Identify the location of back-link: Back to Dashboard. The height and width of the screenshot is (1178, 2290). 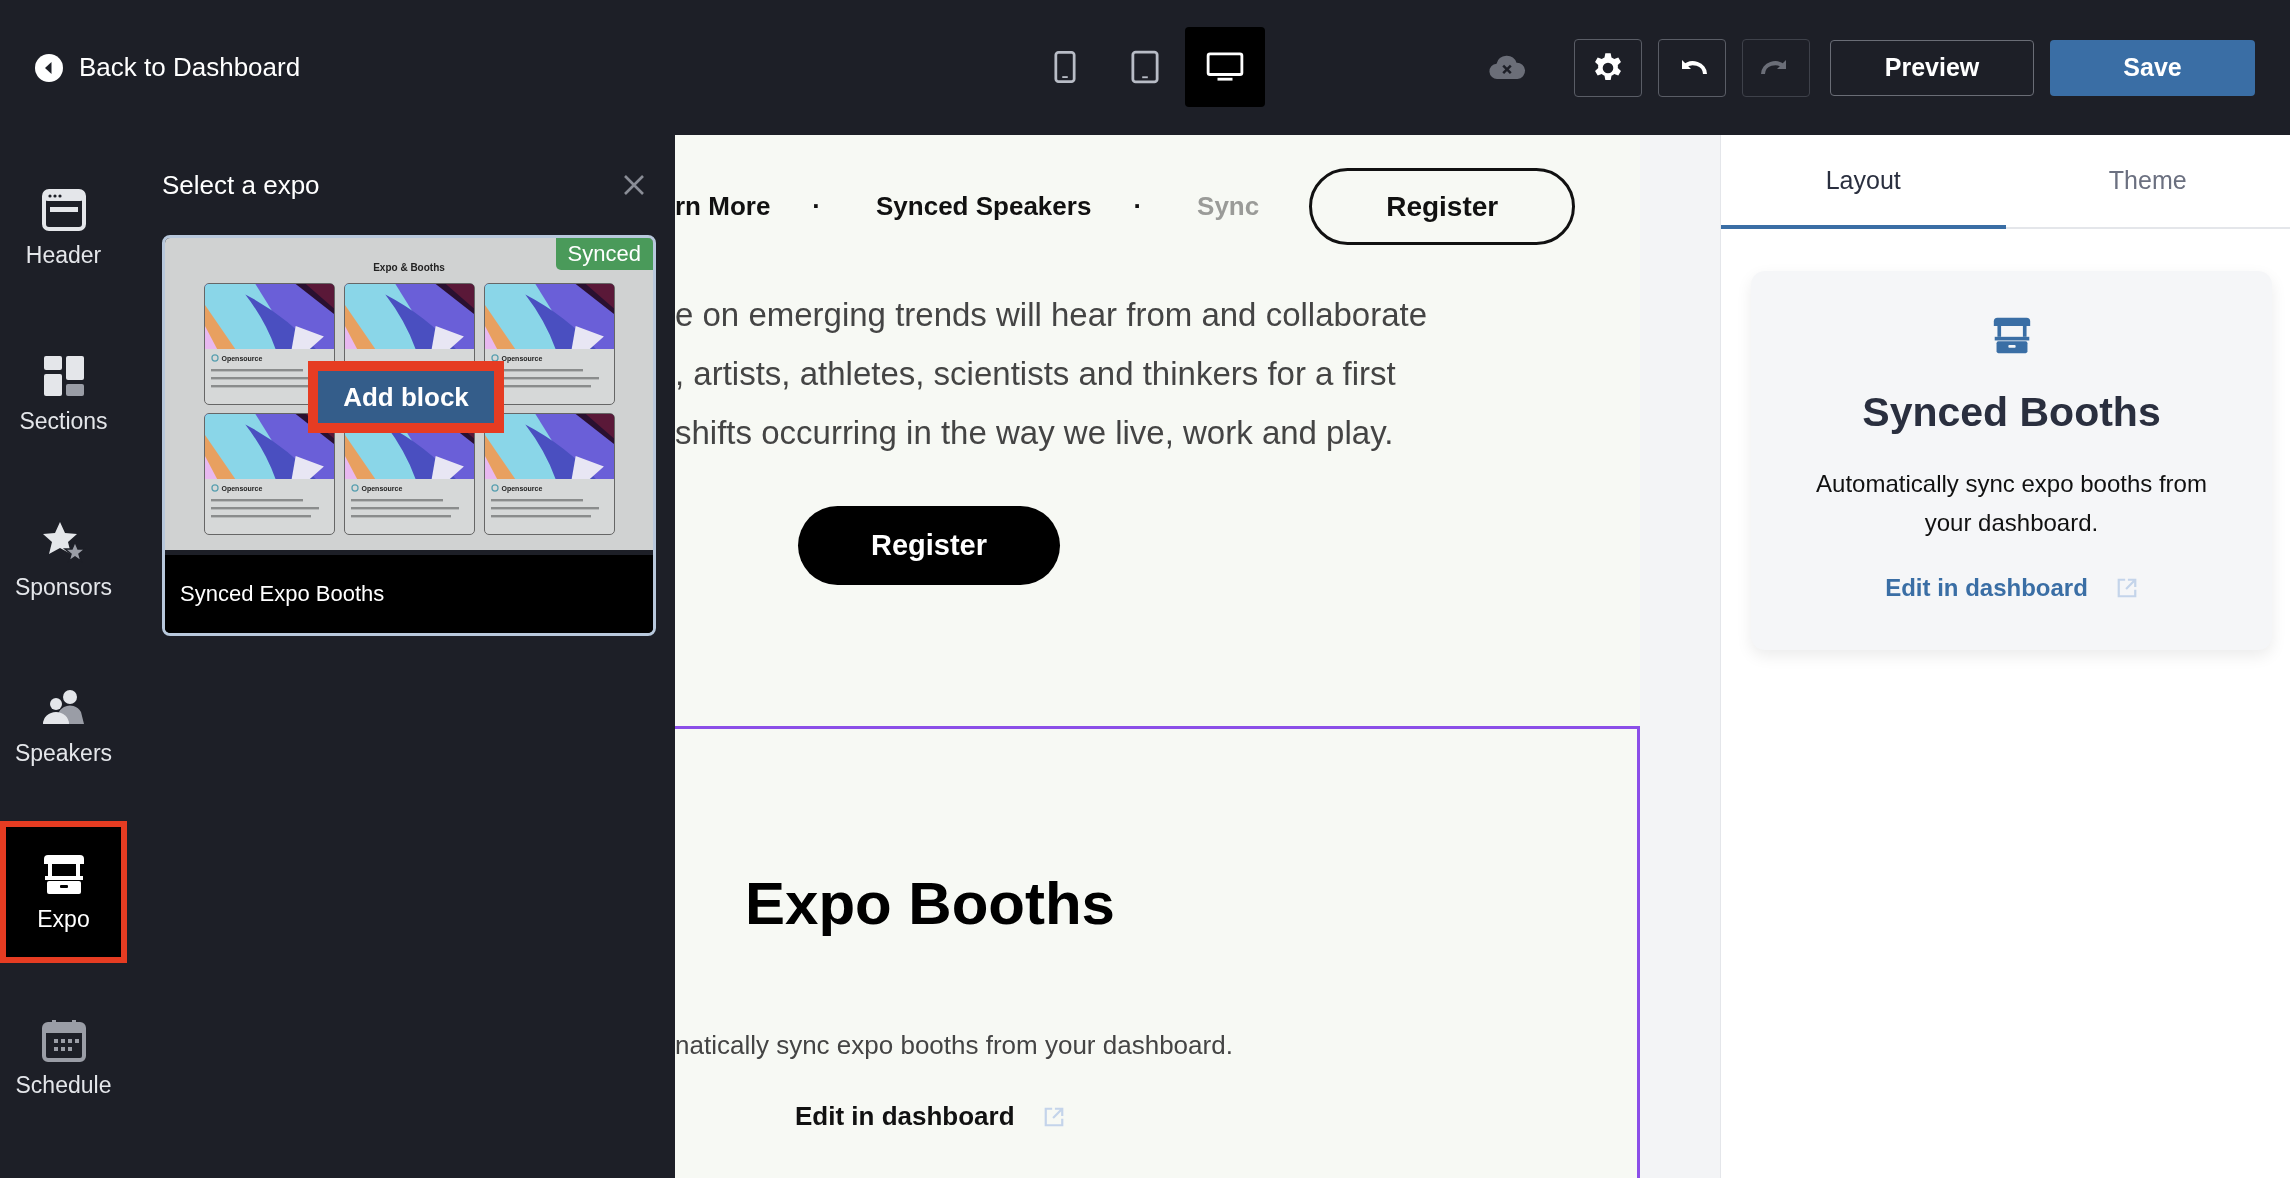
(168, 67).